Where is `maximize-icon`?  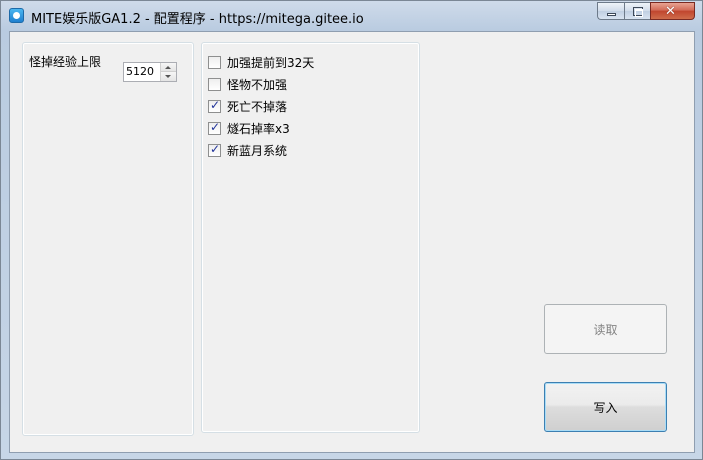 maximize-icon is located at coordinates (638, 12).